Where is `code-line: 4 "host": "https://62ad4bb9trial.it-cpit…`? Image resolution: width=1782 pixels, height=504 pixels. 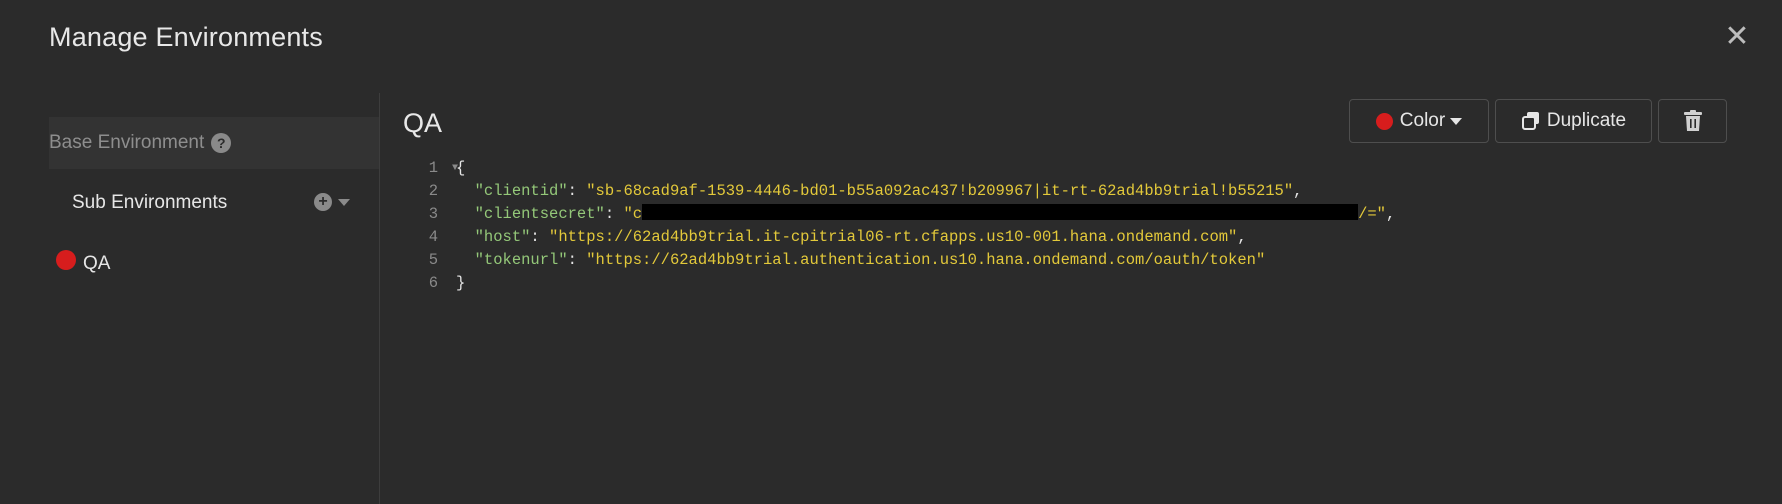 code-line: 4 "host": "https://62ad4bb9trial.it-cpit… is located at coordinates (1076, 237).